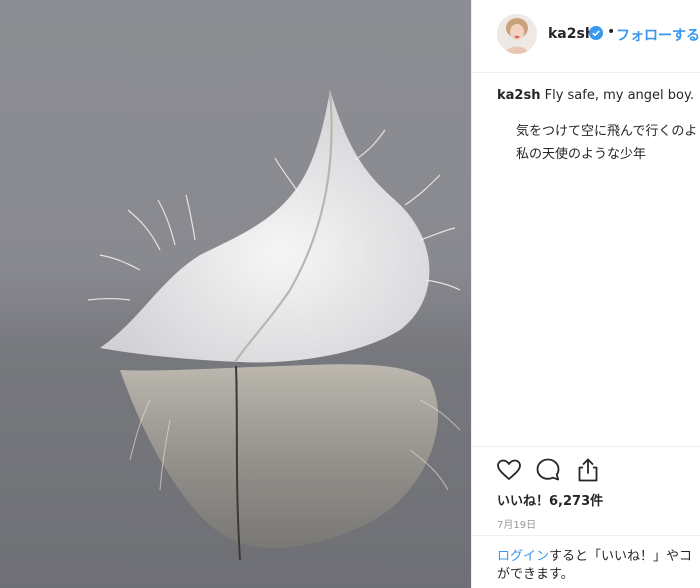  What do you see at coordinates (518, 95) in the screenshot?
I see `caption-username: ka2sh` at bounding box center [518, 95].